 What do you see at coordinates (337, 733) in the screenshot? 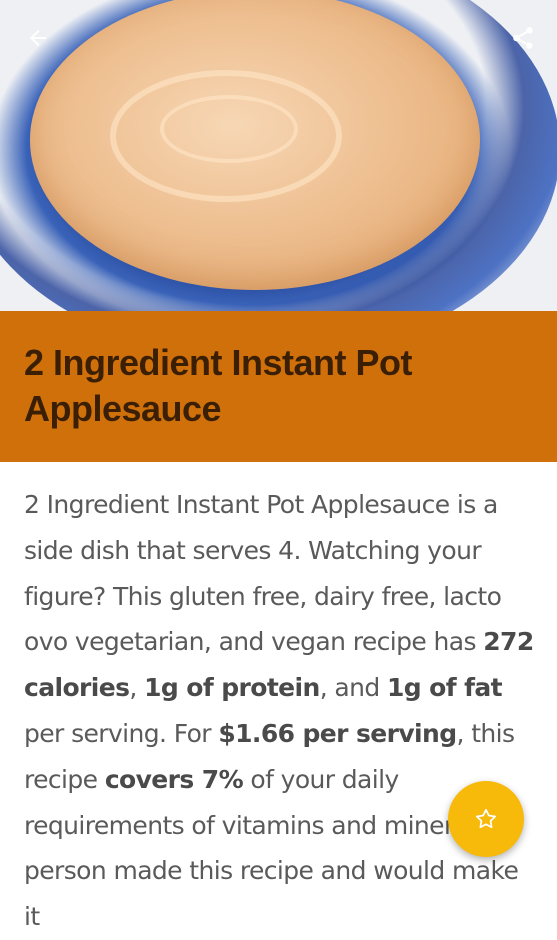
I see `price-value: $1.66 per serving` at bounding box center [337, 733].